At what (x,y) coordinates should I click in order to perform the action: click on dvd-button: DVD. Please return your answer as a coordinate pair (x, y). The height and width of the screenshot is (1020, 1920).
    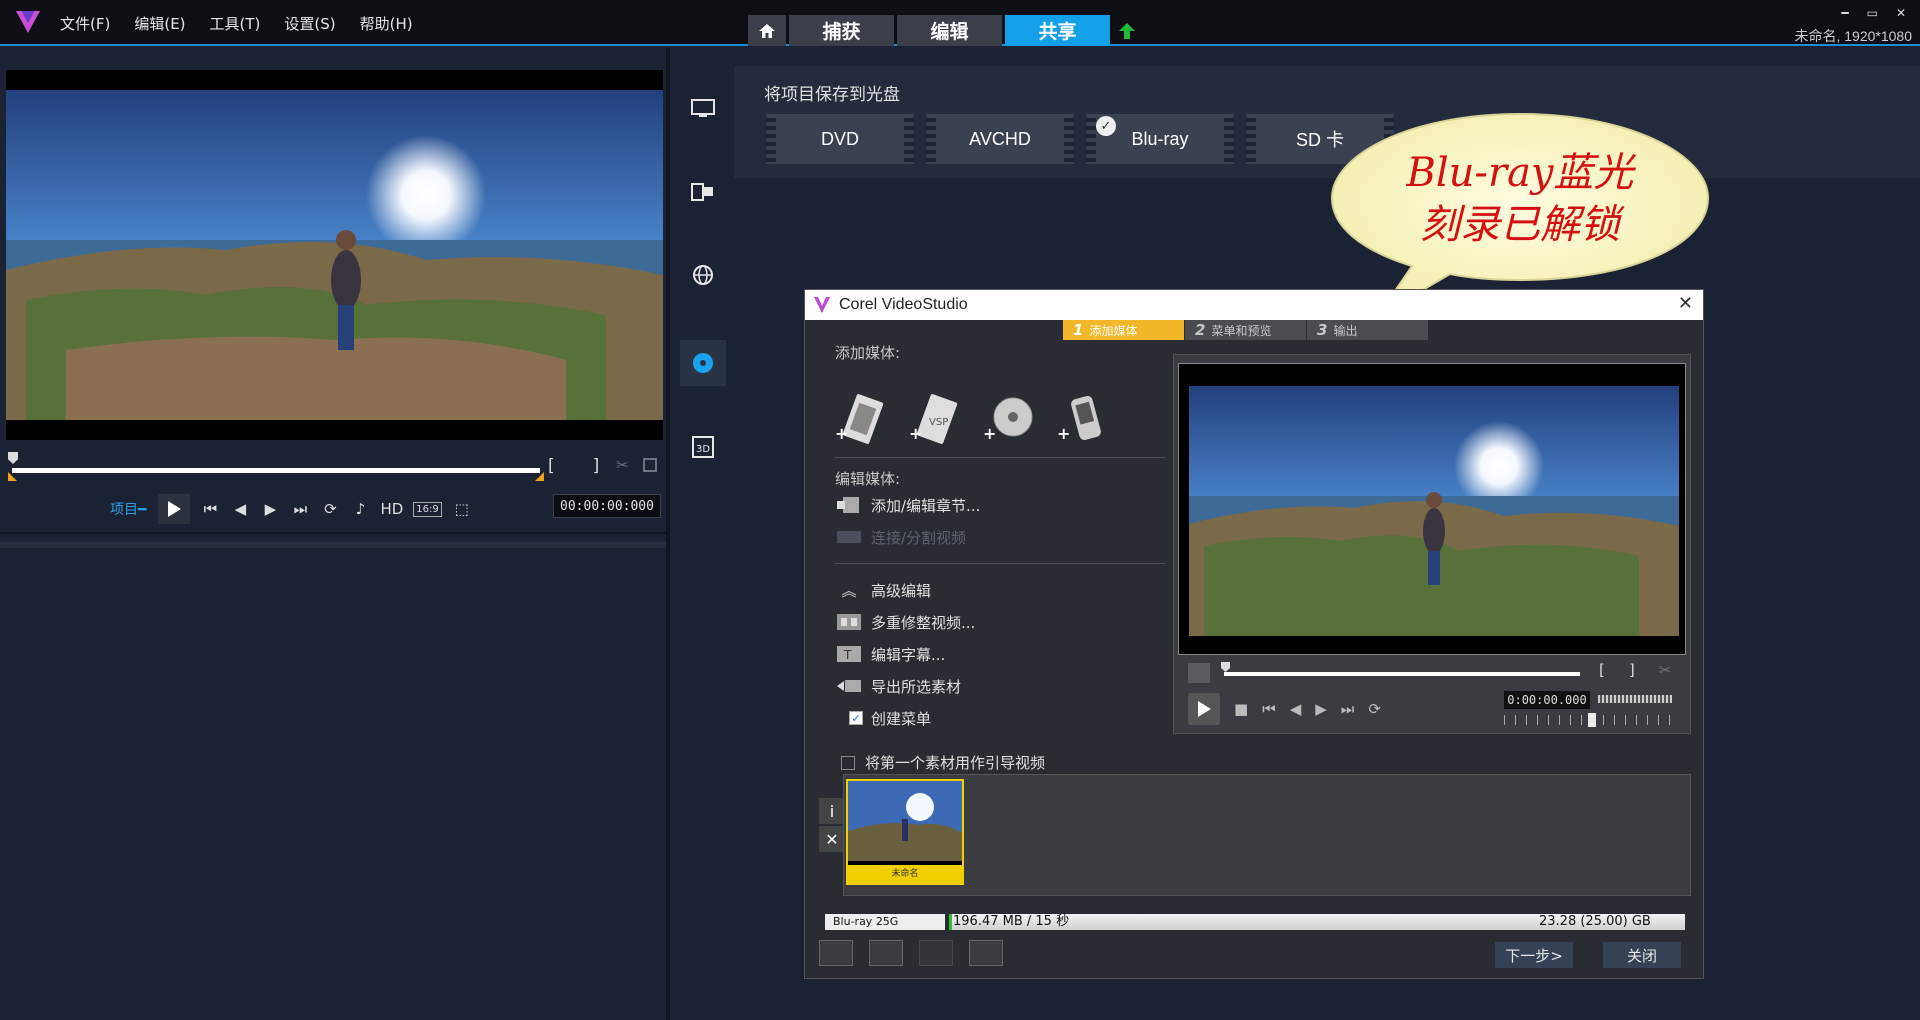
    Looking at the image, I should click on (840, 139).